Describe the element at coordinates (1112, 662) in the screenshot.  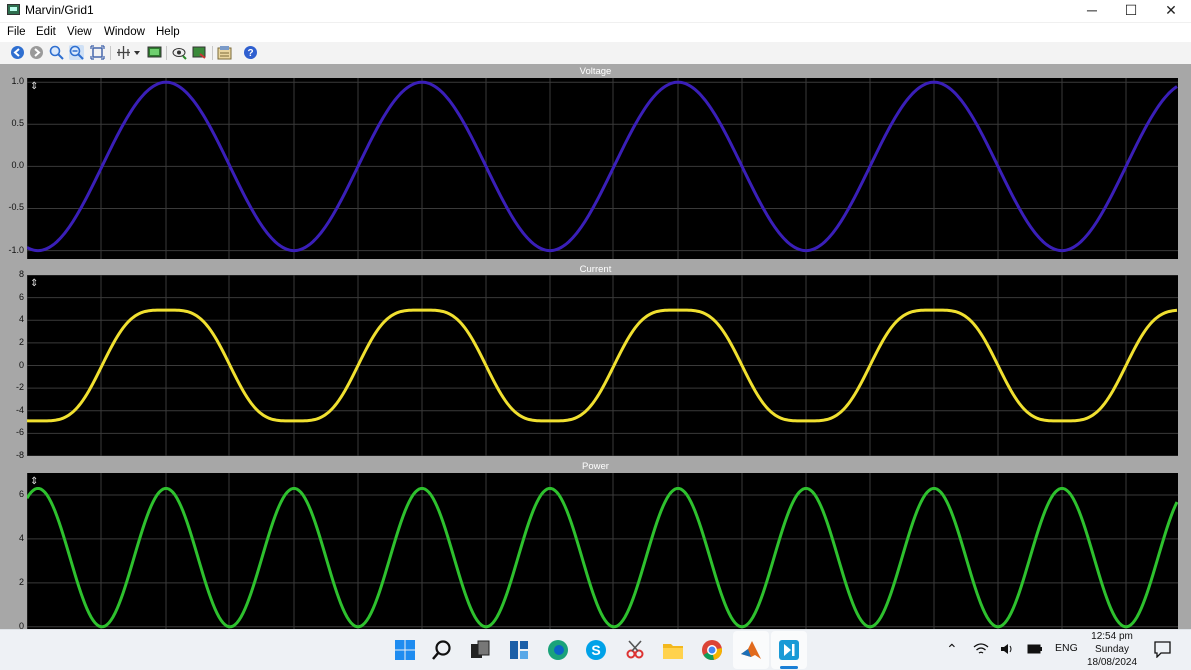
I see `clock-date: 18/08/2024` at that location.